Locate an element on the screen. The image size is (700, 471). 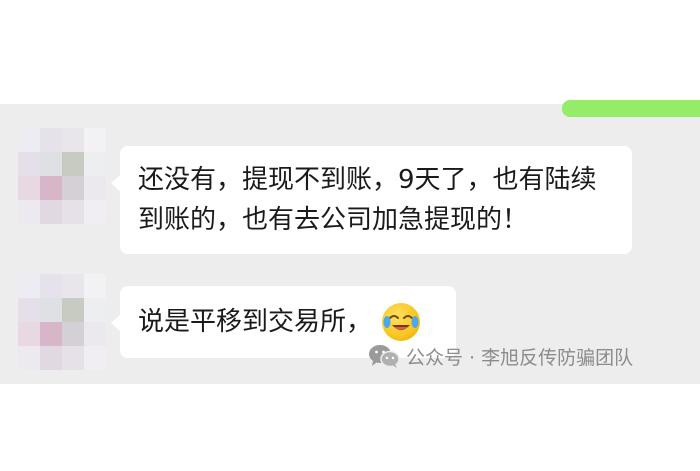
crying-laughing-face-icon is located at coordinates (401, 322).